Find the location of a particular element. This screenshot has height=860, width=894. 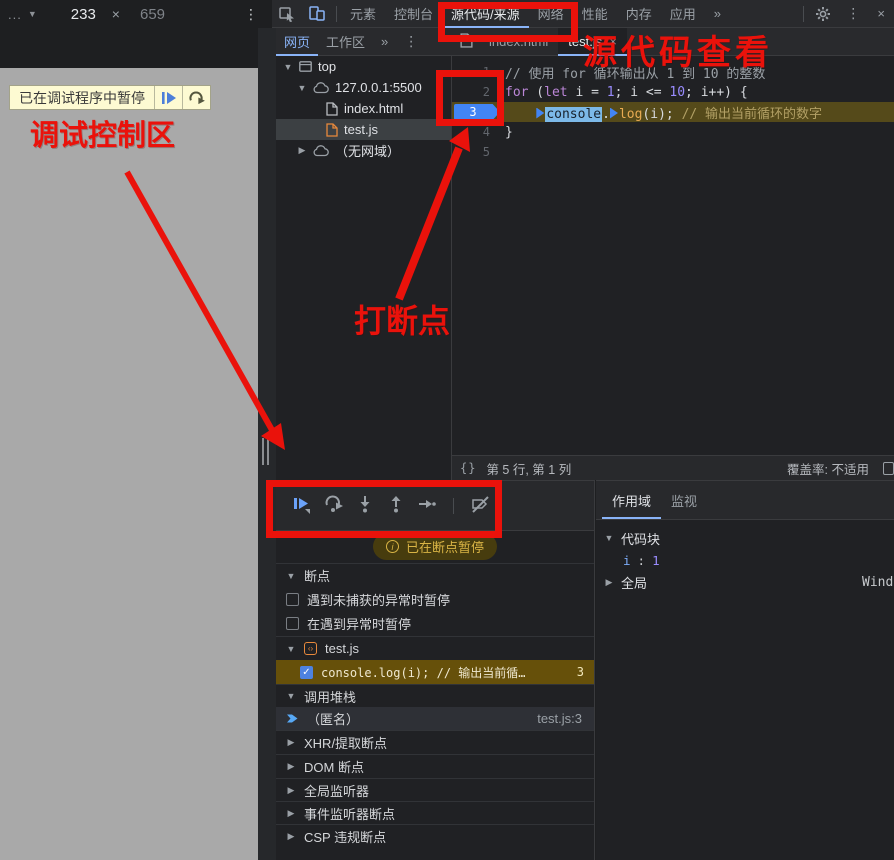

resume-icon is located at coordinates (168, 97).